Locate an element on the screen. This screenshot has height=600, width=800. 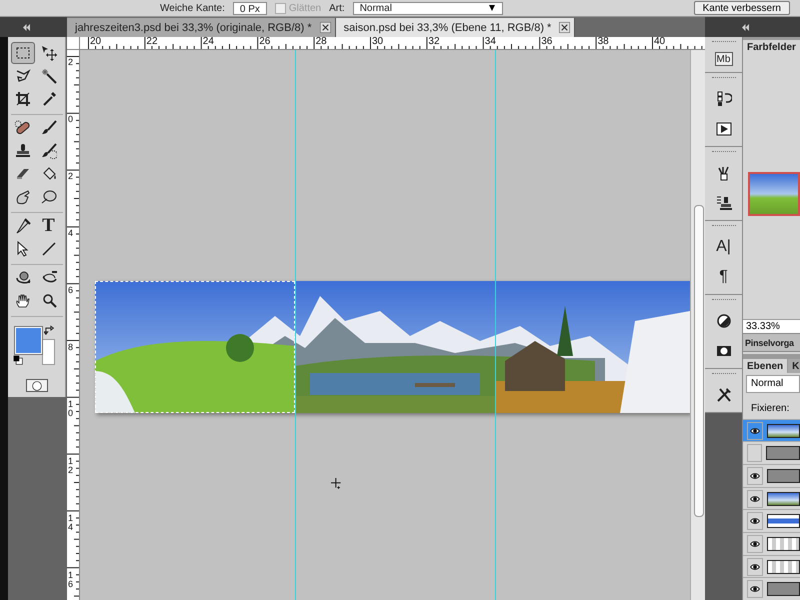
swatches-tab: Farbfelder is located at coordinates (771, 47).